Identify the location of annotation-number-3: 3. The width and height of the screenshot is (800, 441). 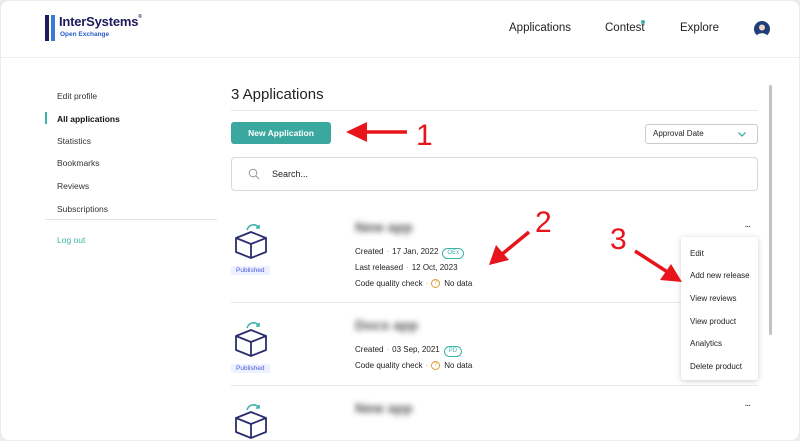
(618, 239).